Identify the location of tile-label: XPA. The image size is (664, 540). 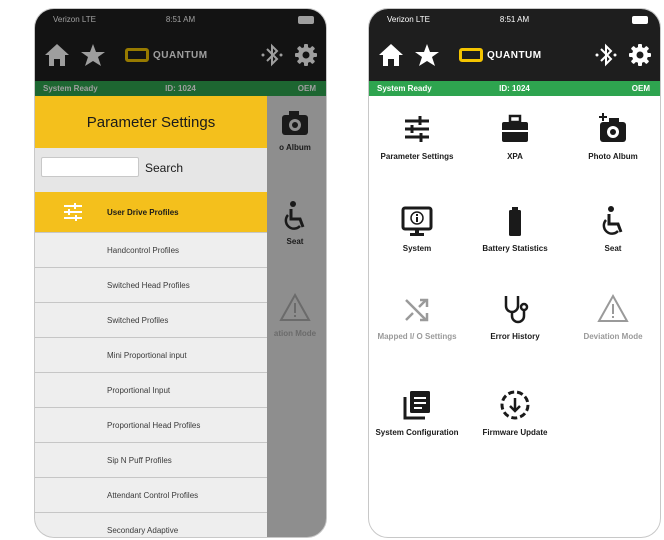
(515, 156).